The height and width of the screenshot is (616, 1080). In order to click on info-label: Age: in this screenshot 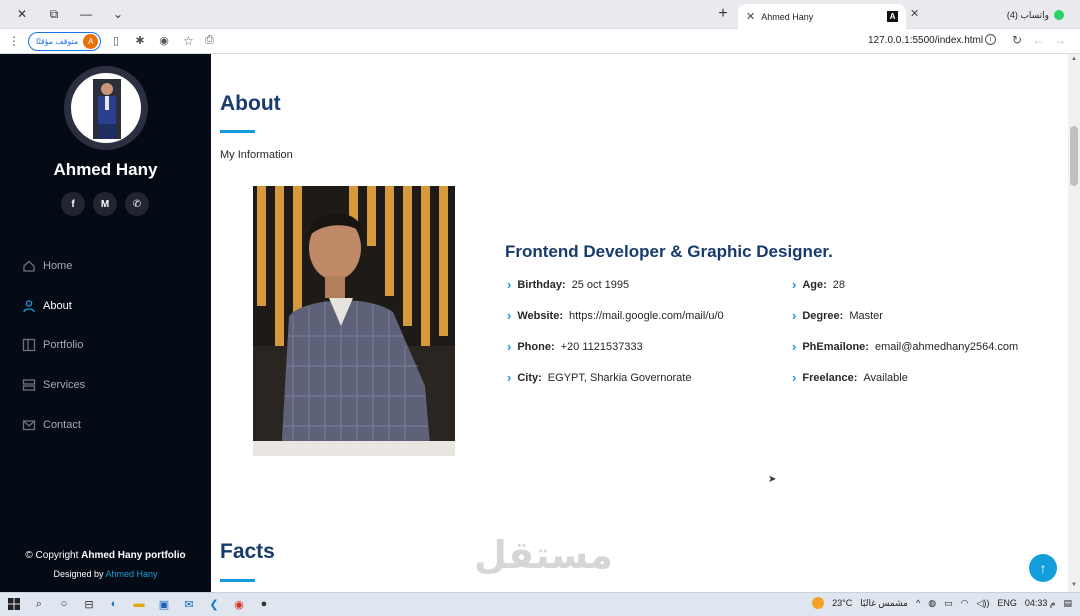, I will do `click(814, 284)`.